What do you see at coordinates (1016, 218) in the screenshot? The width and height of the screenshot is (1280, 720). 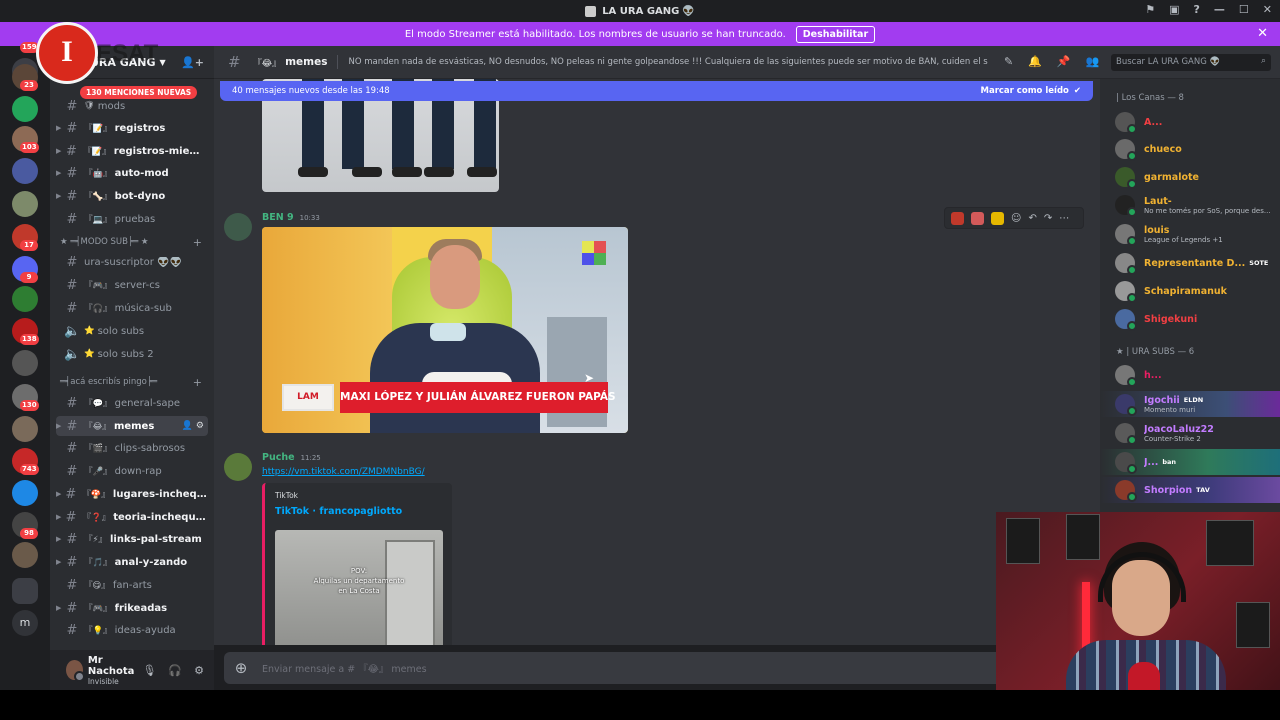 I see `add-reaction-icon: ☺` at bounding box center [1016, 218].